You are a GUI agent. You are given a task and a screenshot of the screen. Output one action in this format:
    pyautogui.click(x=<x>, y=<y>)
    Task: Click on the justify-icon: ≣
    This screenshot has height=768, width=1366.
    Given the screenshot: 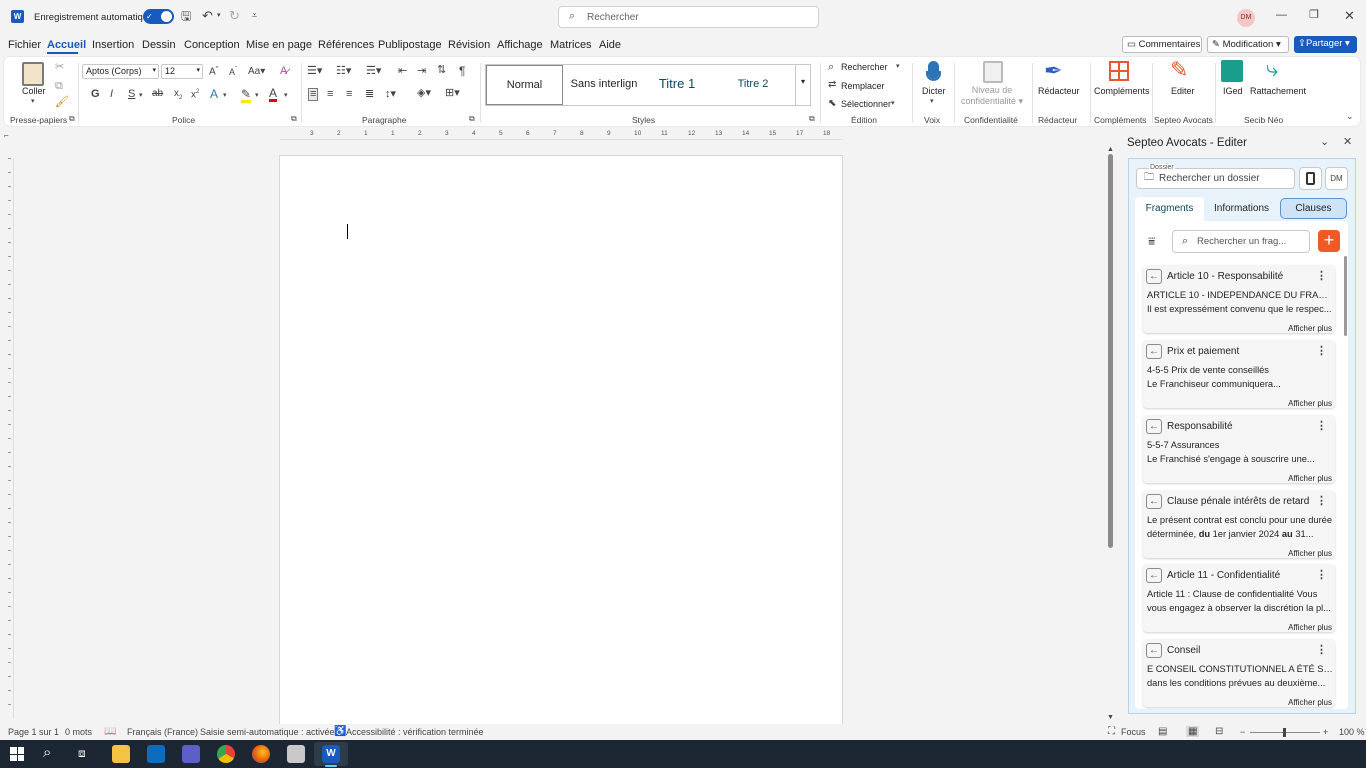 What is the action you would take?
    pyautogui.click(x=369, y=94)
    